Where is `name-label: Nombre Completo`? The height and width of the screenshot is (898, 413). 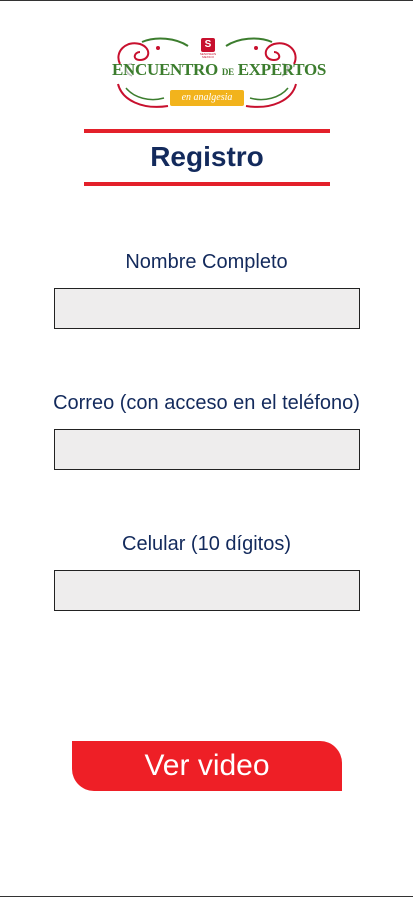
name-label: Nombre Completo is located at coordinates (206, 262).